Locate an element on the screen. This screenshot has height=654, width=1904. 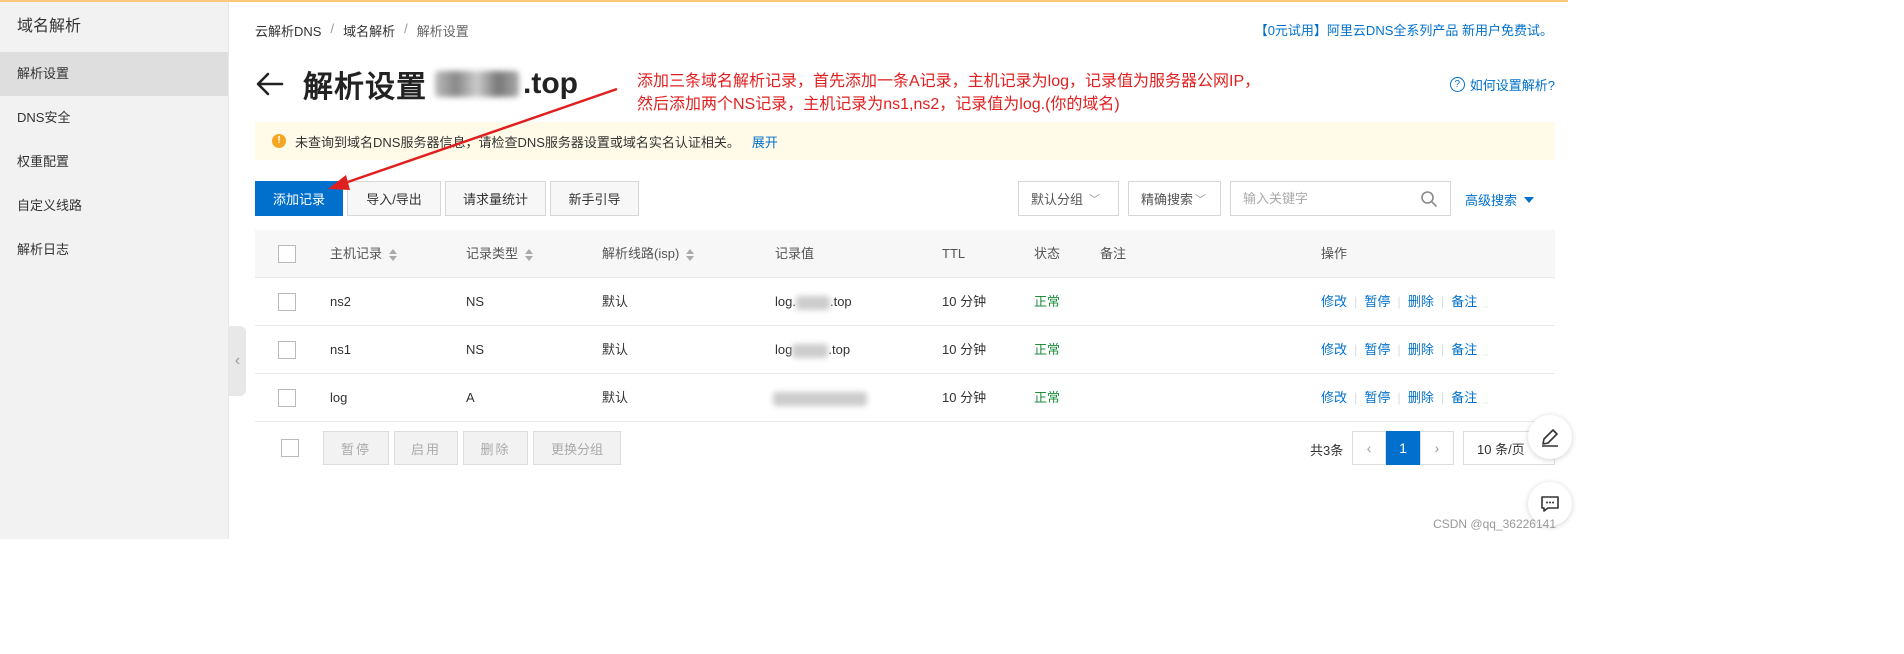
column-header-value: 记录值 is located at coordinates (795, 253).